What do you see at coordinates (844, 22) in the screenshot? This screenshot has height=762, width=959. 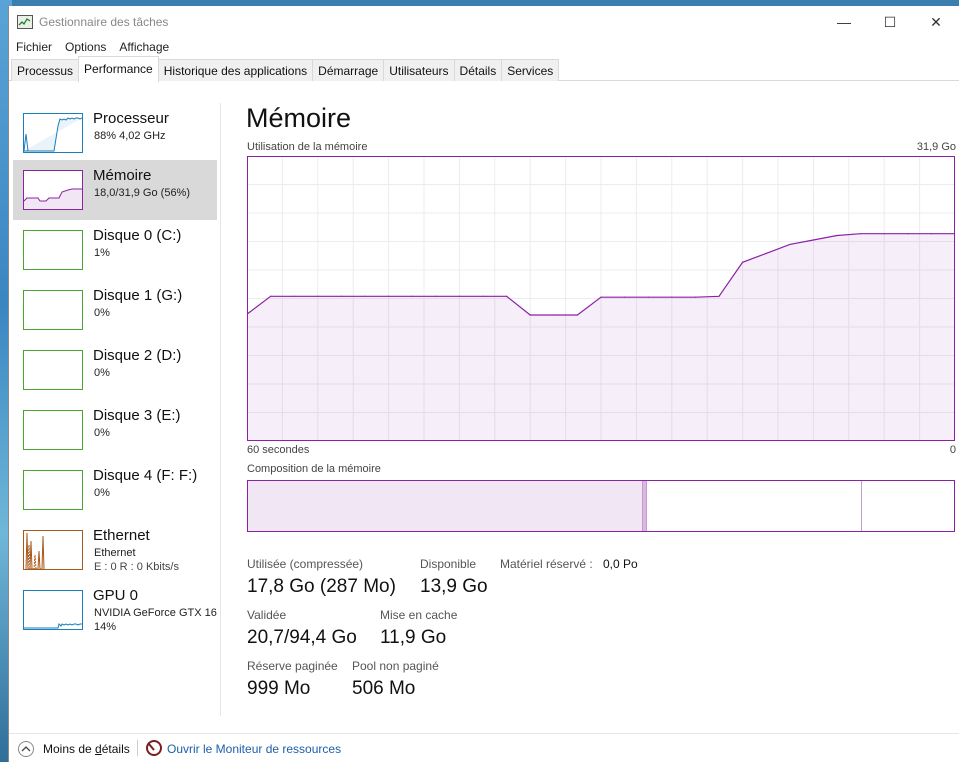 I see `minimize-button: —` at bounding box center [844, 22].